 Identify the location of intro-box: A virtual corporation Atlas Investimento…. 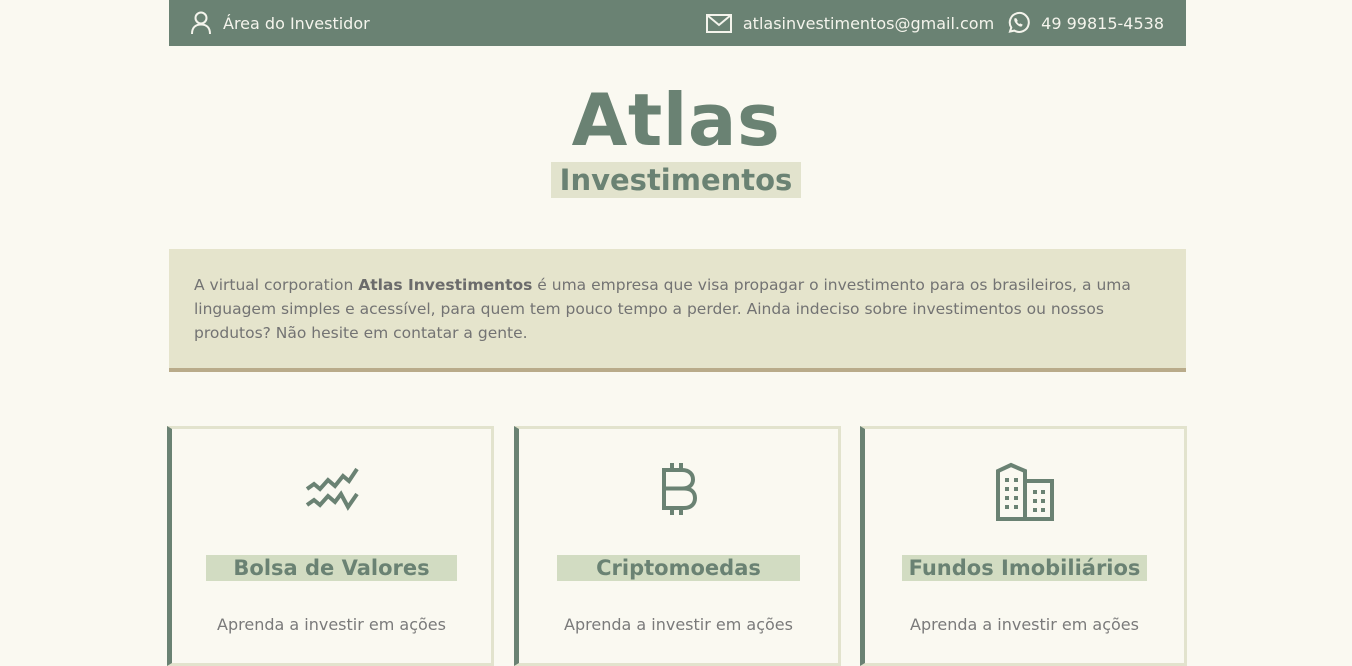
(677, 310).